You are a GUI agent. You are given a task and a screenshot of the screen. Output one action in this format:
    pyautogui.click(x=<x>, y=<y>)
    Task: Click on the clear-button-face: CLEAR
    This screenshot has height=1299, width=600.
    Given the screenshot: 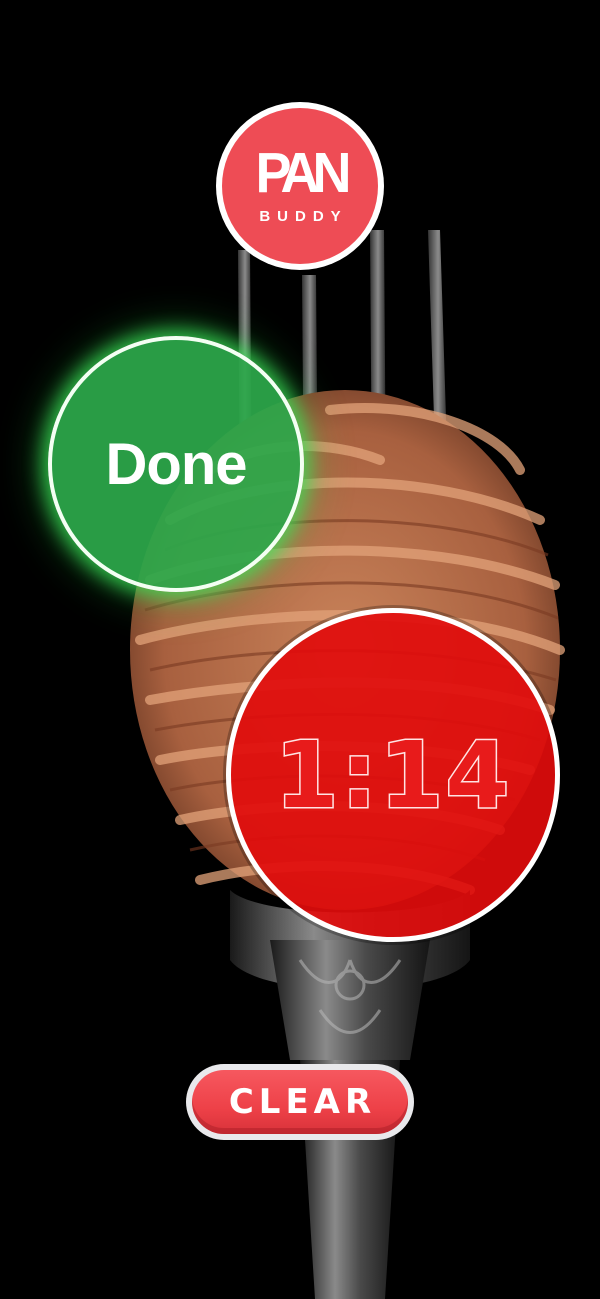 What is the action you would take?
    pyautogui.click(x=300, y=1102)
    